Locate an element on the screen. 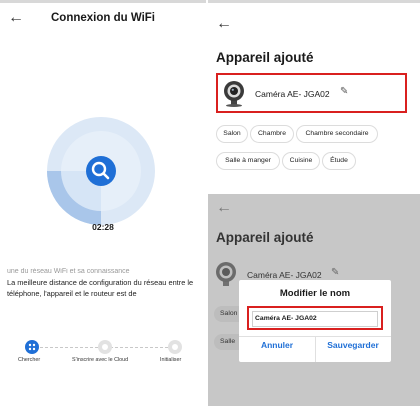 Image resolution: width=420 pixels, height=406 pixels. save-button: Sauvegarder is located at coordinates (353, 345).